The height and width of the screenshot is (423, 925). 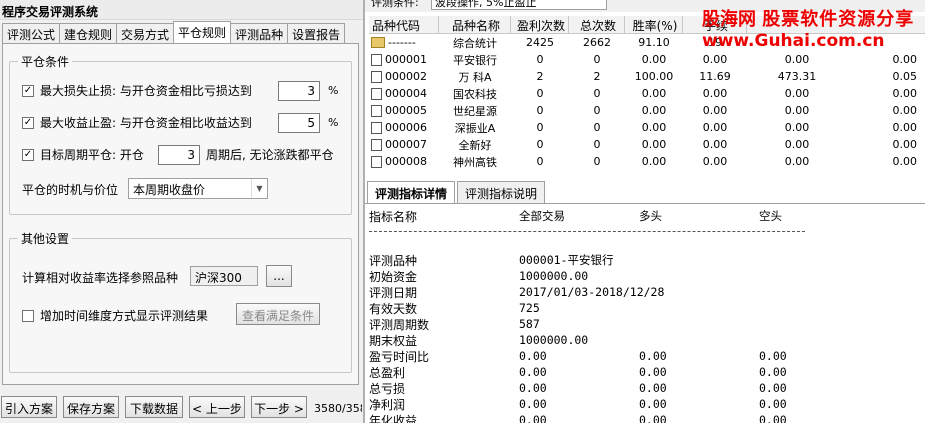 What do you see at coordinates (259, 33) in the screenshot?
I see `tab-instruments: 评测品种` at bounding box center [259, 33].